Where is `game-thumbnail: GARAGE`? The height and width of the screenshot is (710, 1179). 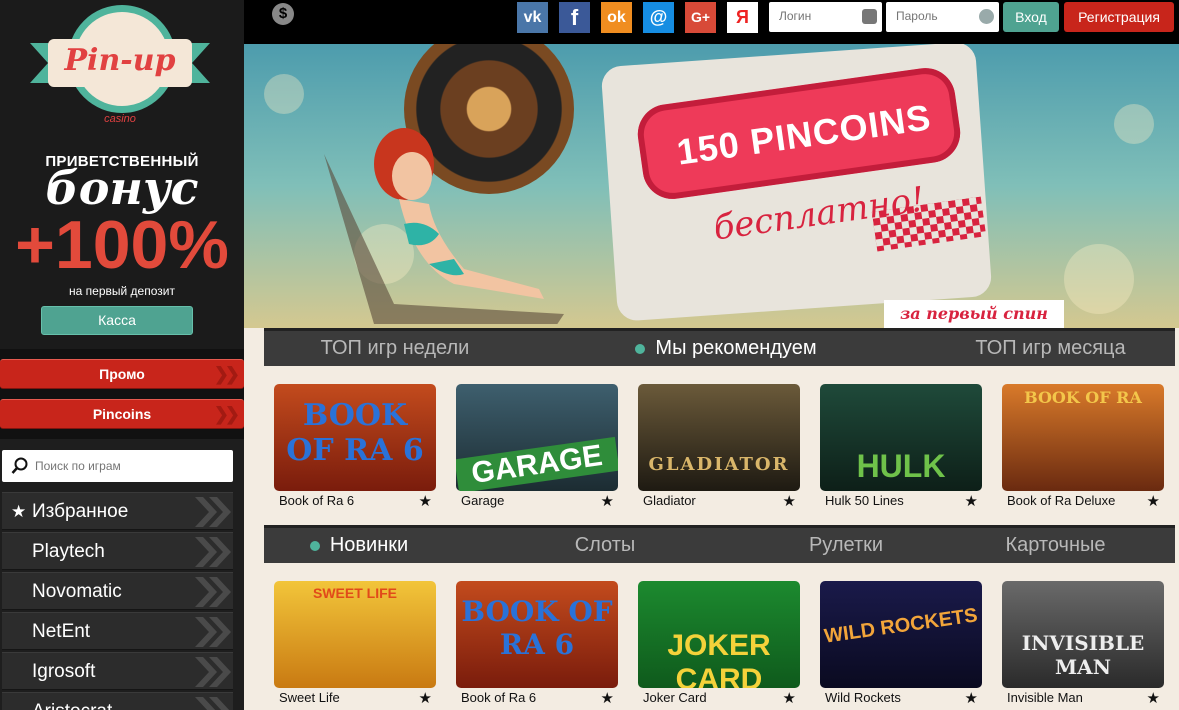 game-thumbnail: GARAGE is located at coordinates (537, 437).